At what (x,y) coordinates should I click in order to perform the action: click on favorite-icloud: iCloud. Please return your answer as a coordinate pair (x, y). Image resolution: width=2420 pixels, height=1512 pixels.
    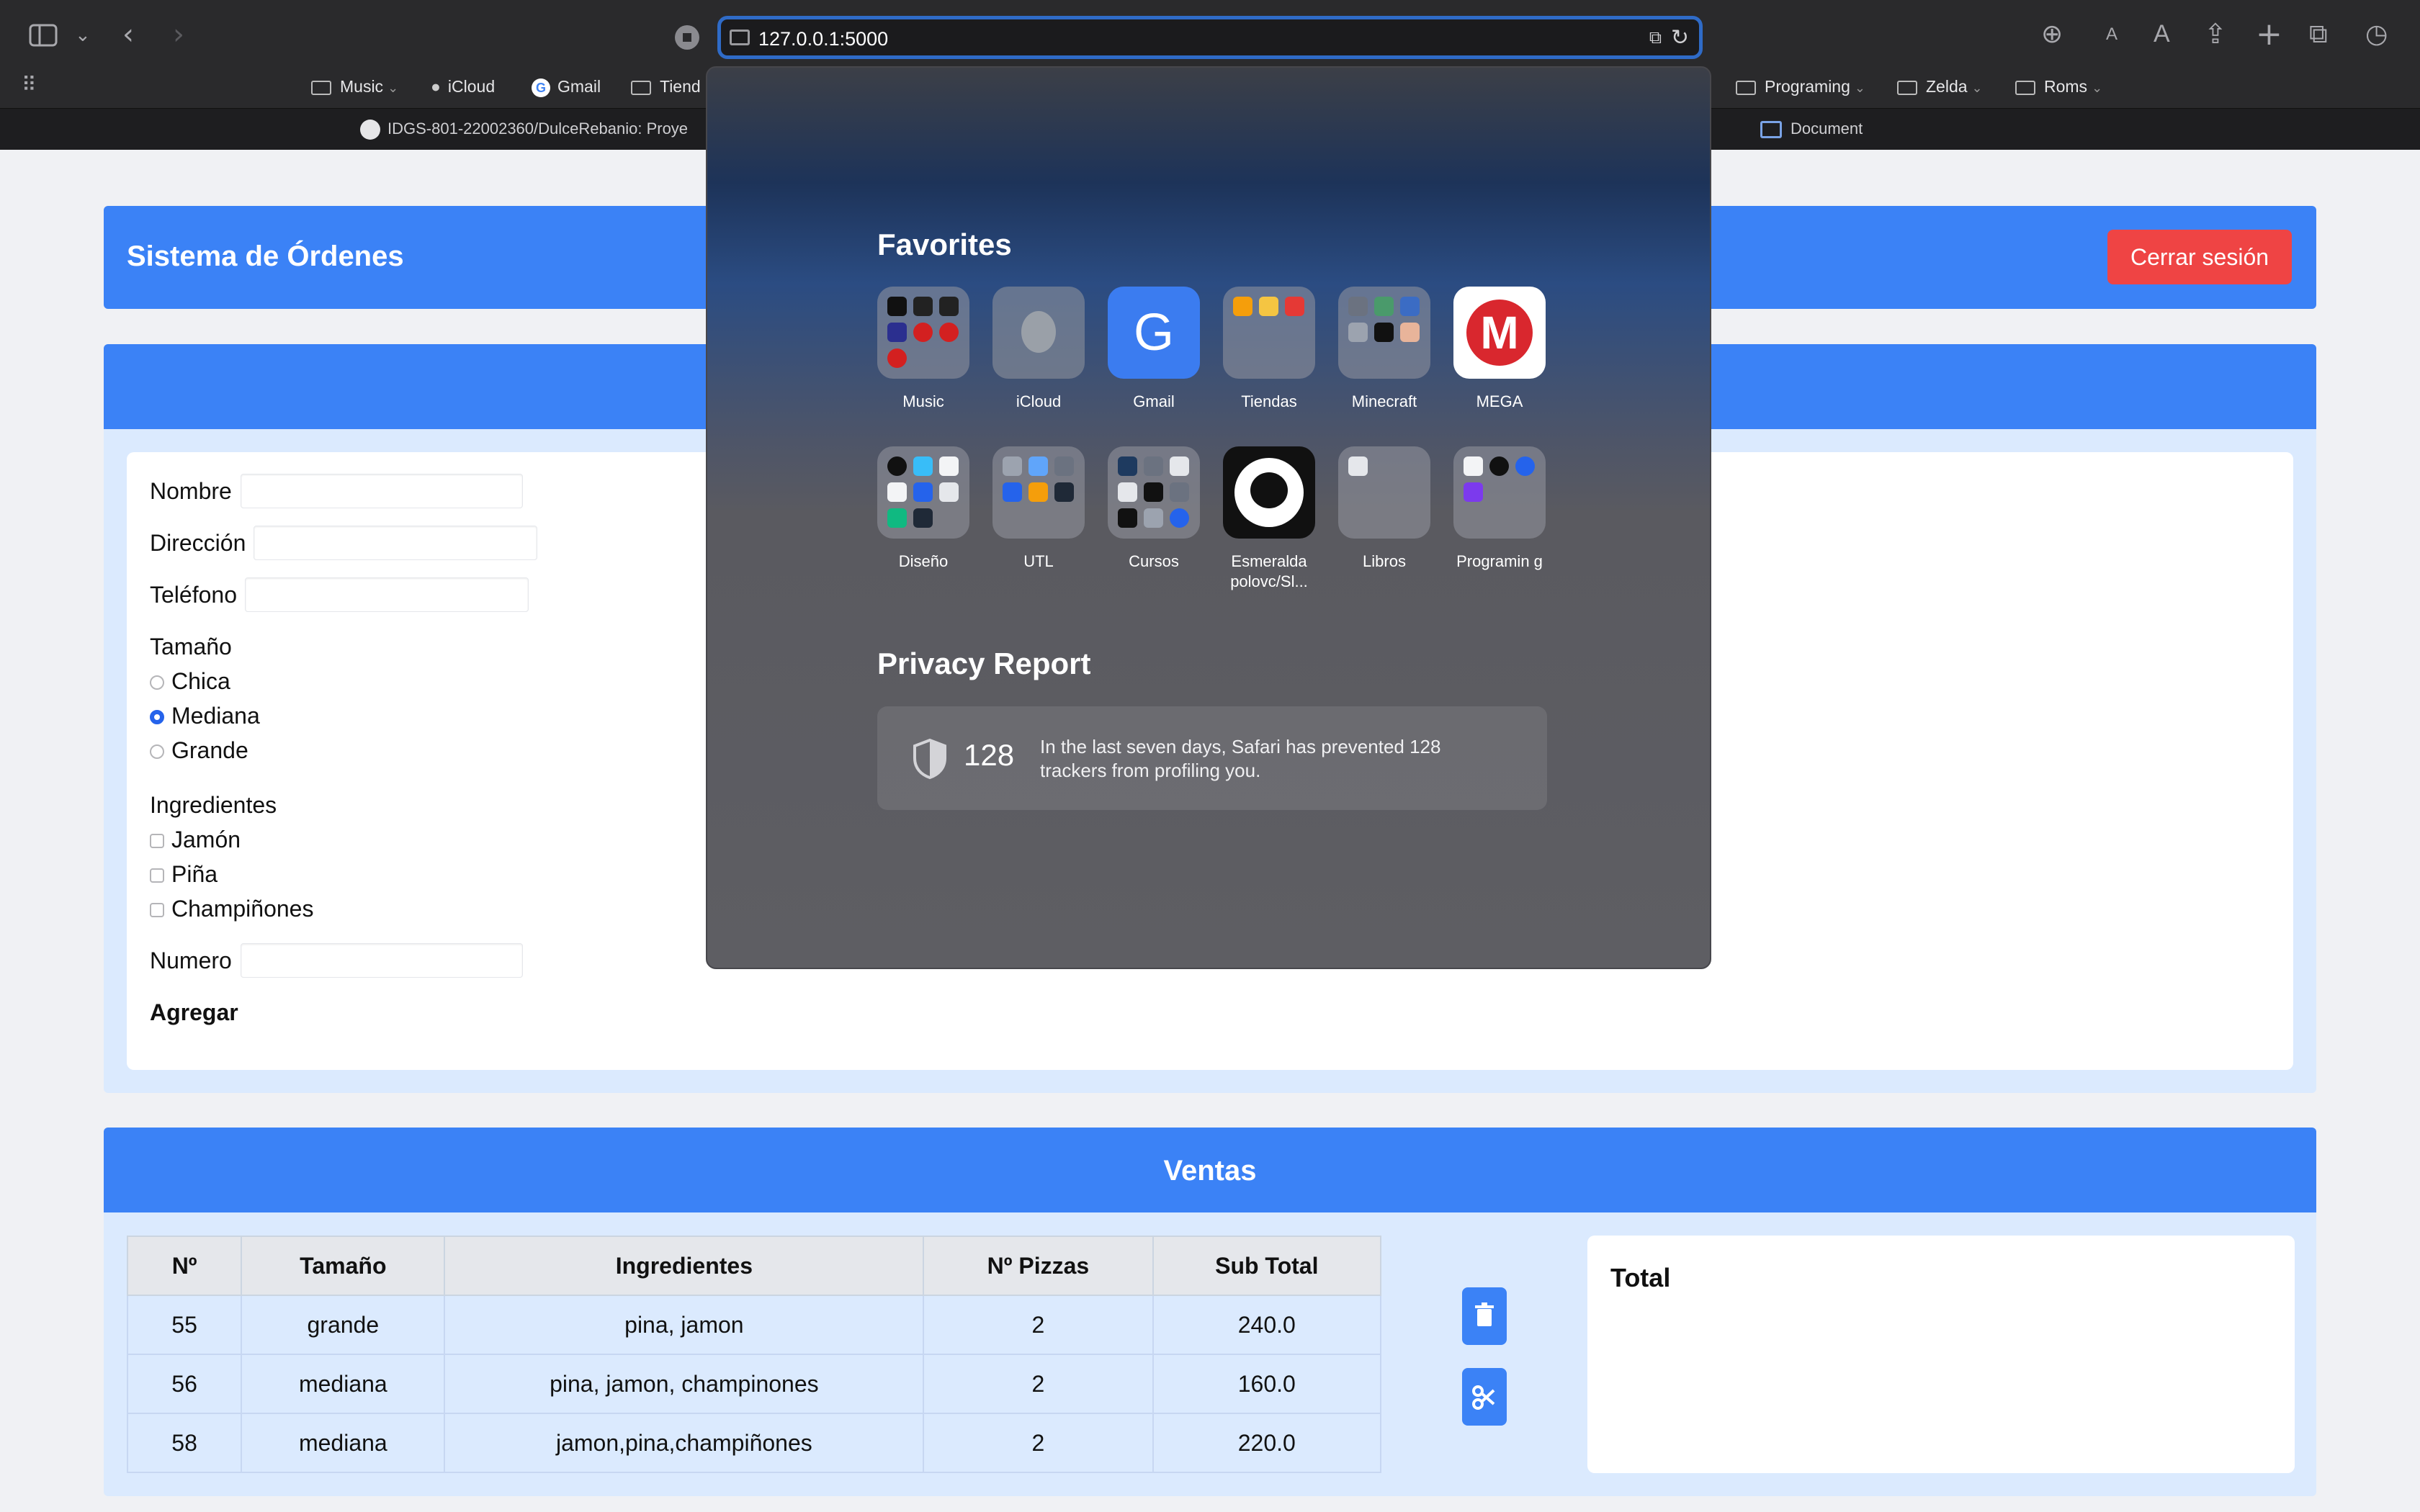
    Looking at the image, I should click on (1038, 349).